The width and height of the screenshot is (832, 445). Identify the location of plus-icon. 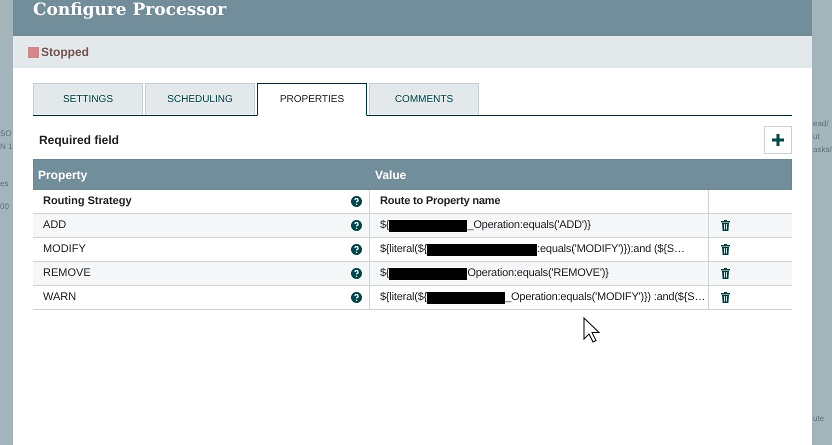
(778, 140).